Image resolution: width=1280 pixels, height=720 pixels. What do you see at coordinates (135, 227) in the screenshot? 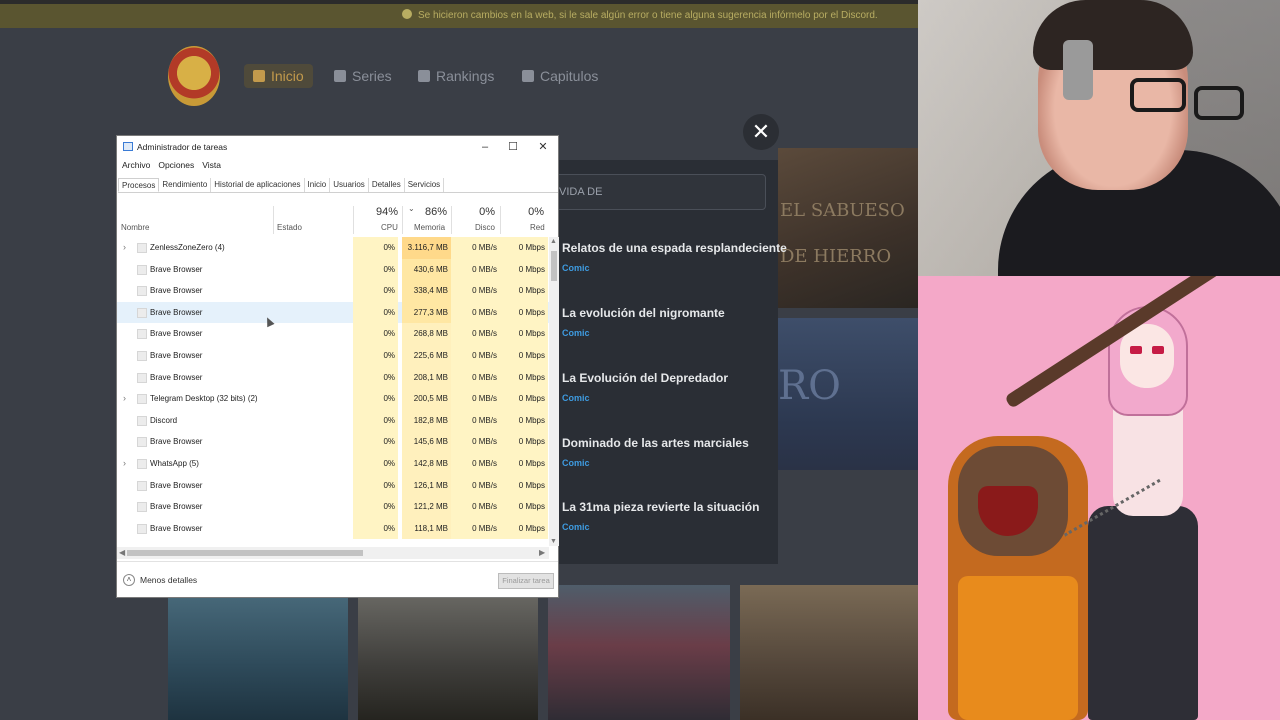
I see `header-name: Nombre` at bounding box center [135, 227].